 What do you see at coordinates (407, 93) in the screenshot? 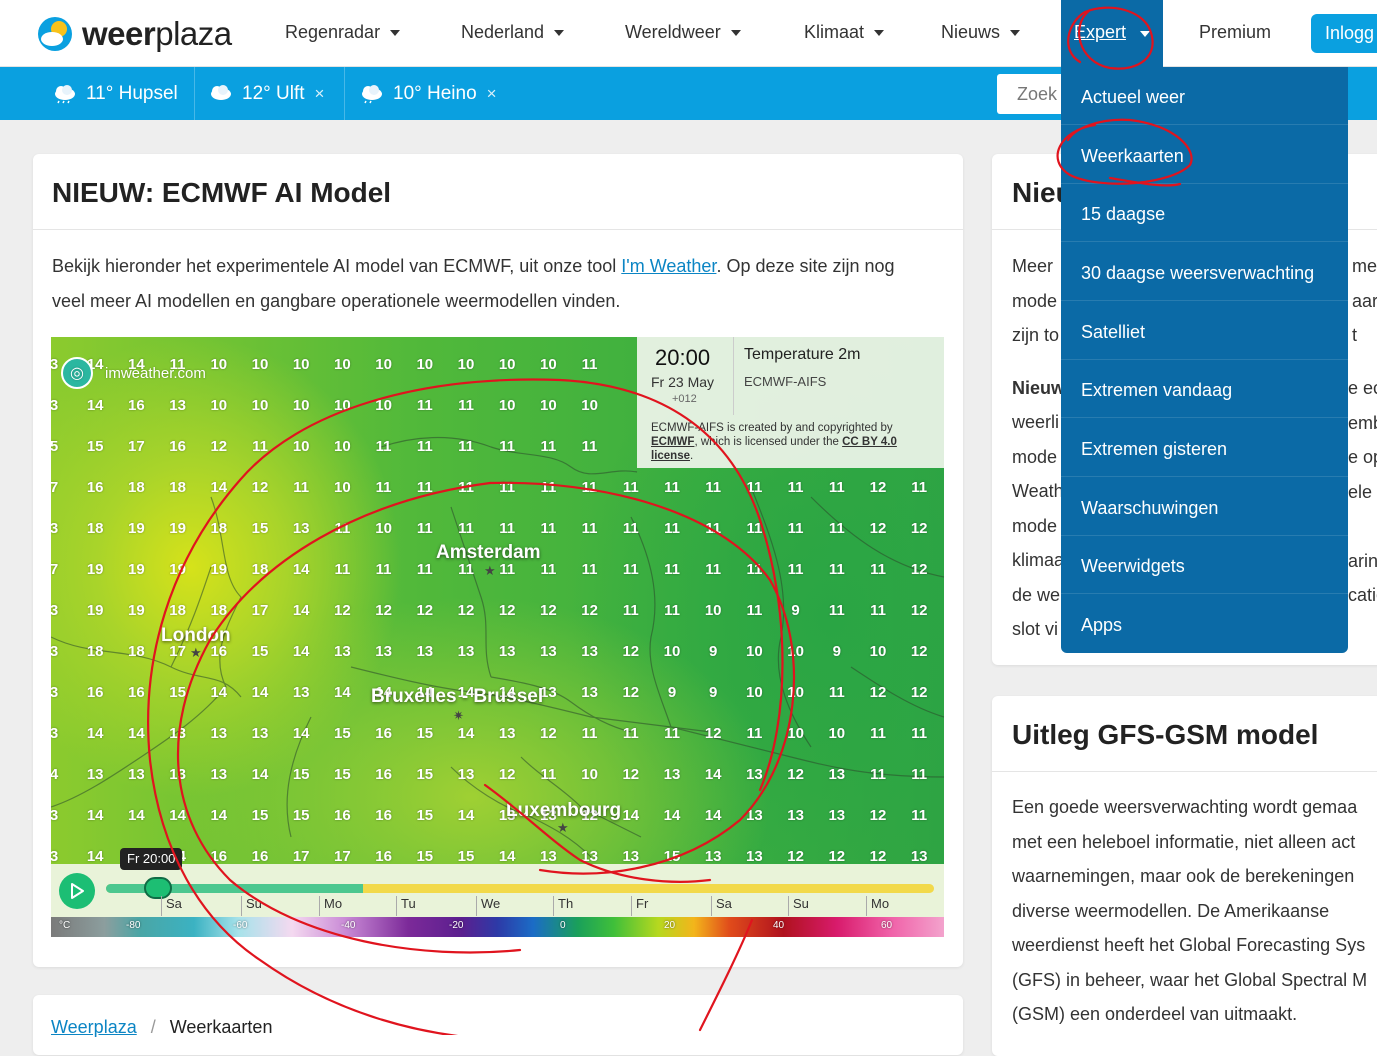
I see `favorite-temp: 10°` at bounding box center [407, 93].